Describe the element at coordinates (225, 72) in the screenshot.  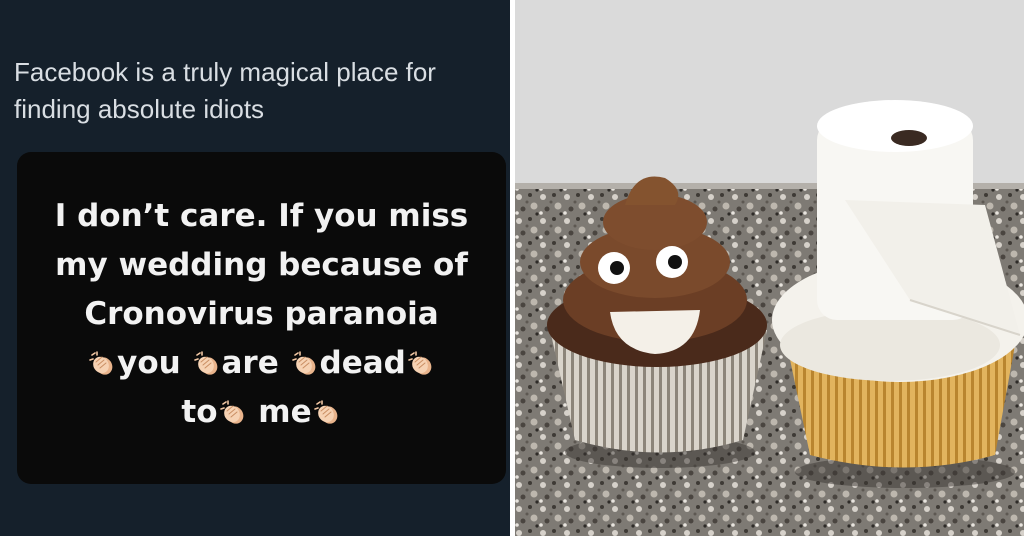
I see `tweet-text-line-1: Facebook is a truly magical place for` at that location.